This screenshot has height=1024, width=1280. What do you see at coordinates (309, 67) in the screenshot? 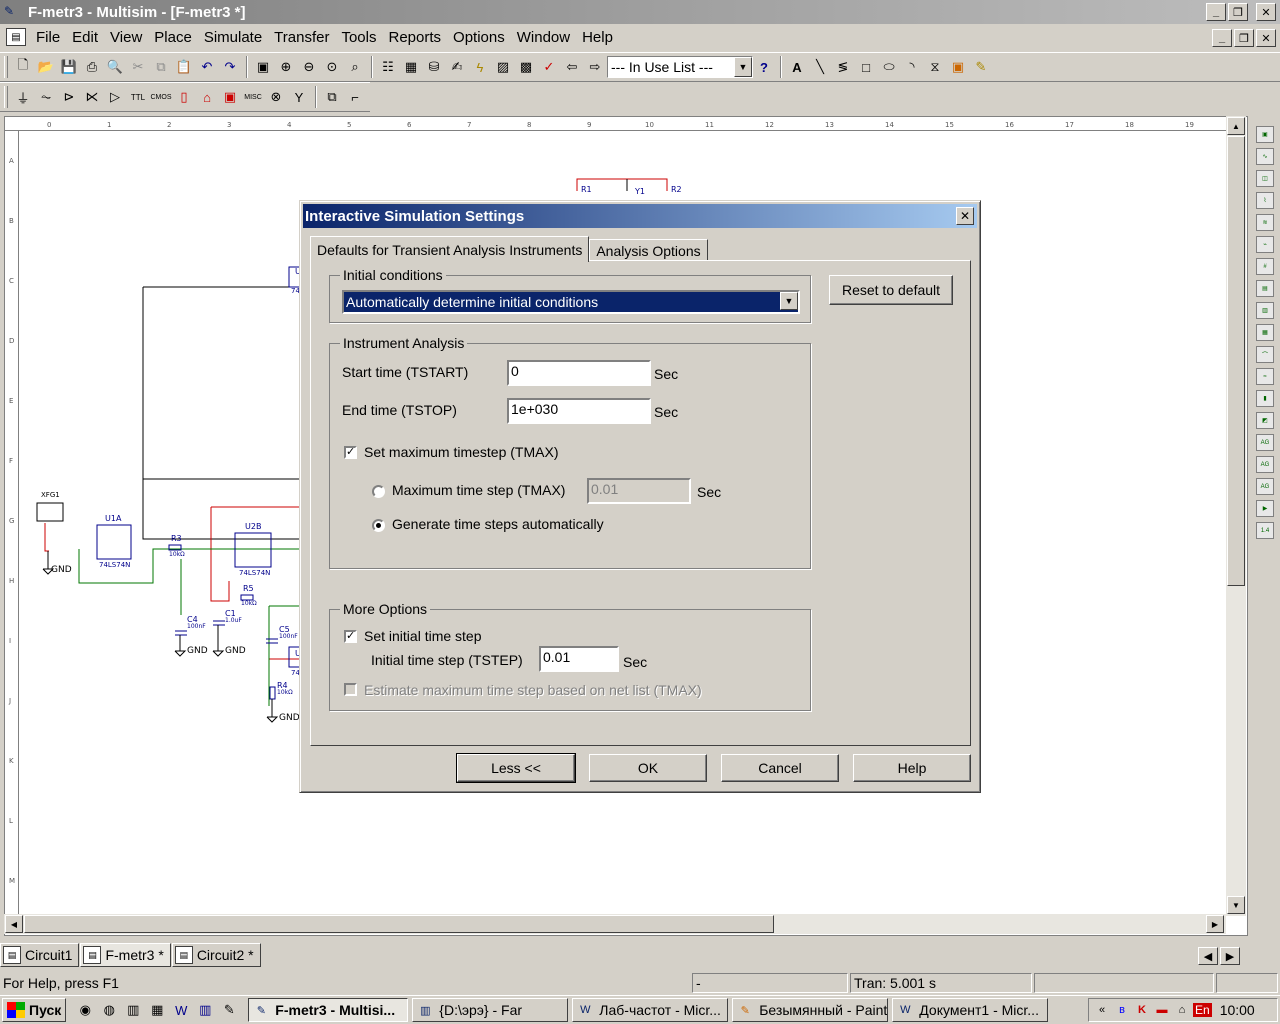
I see `zoom-out-icon: ⊖` at bounding box center [309, 67].